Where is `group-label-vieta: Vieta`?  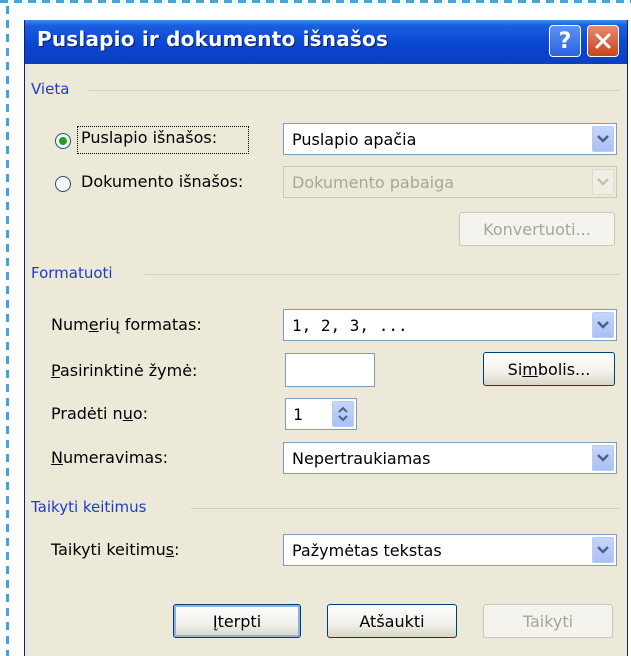
group-label-vieta: Vieta is located at coordinates (50, 89).